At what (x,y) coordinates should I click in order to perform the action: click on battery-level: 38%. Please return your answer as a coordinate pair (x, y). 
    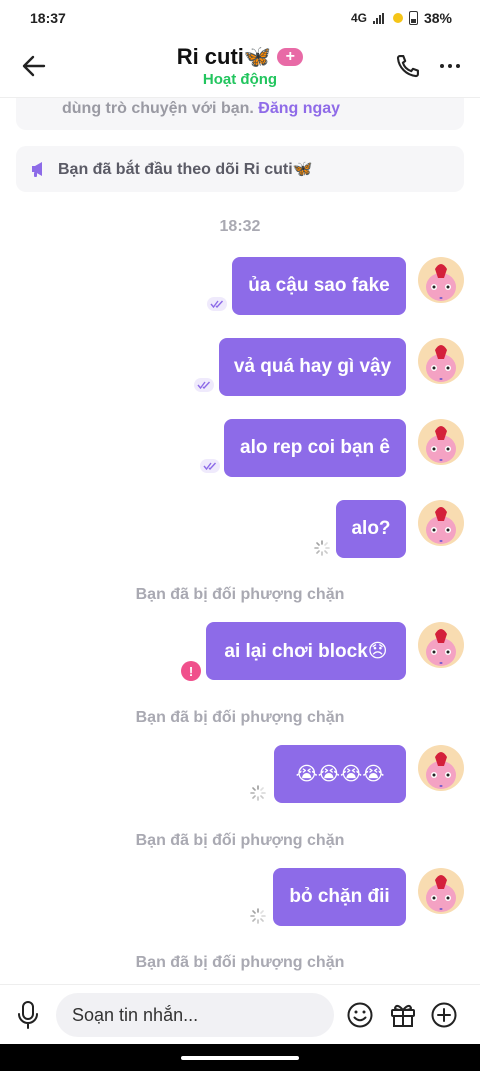
    Looking at the image, I should click on (437, 18).